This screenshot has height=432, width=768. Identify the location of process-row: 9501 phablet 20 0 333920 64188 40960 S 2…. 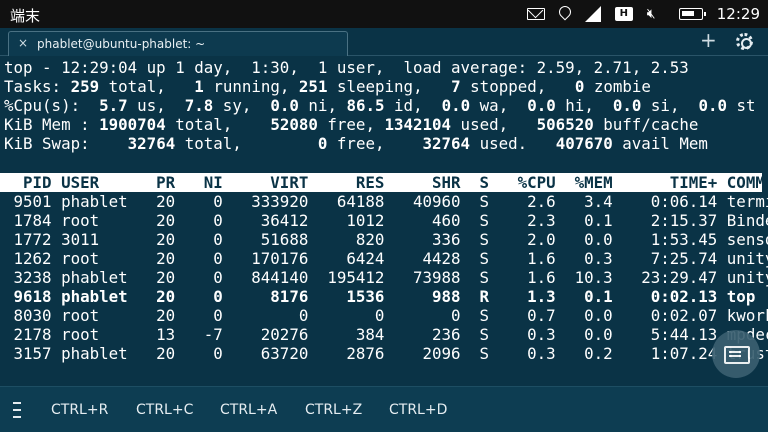
(386, 201).